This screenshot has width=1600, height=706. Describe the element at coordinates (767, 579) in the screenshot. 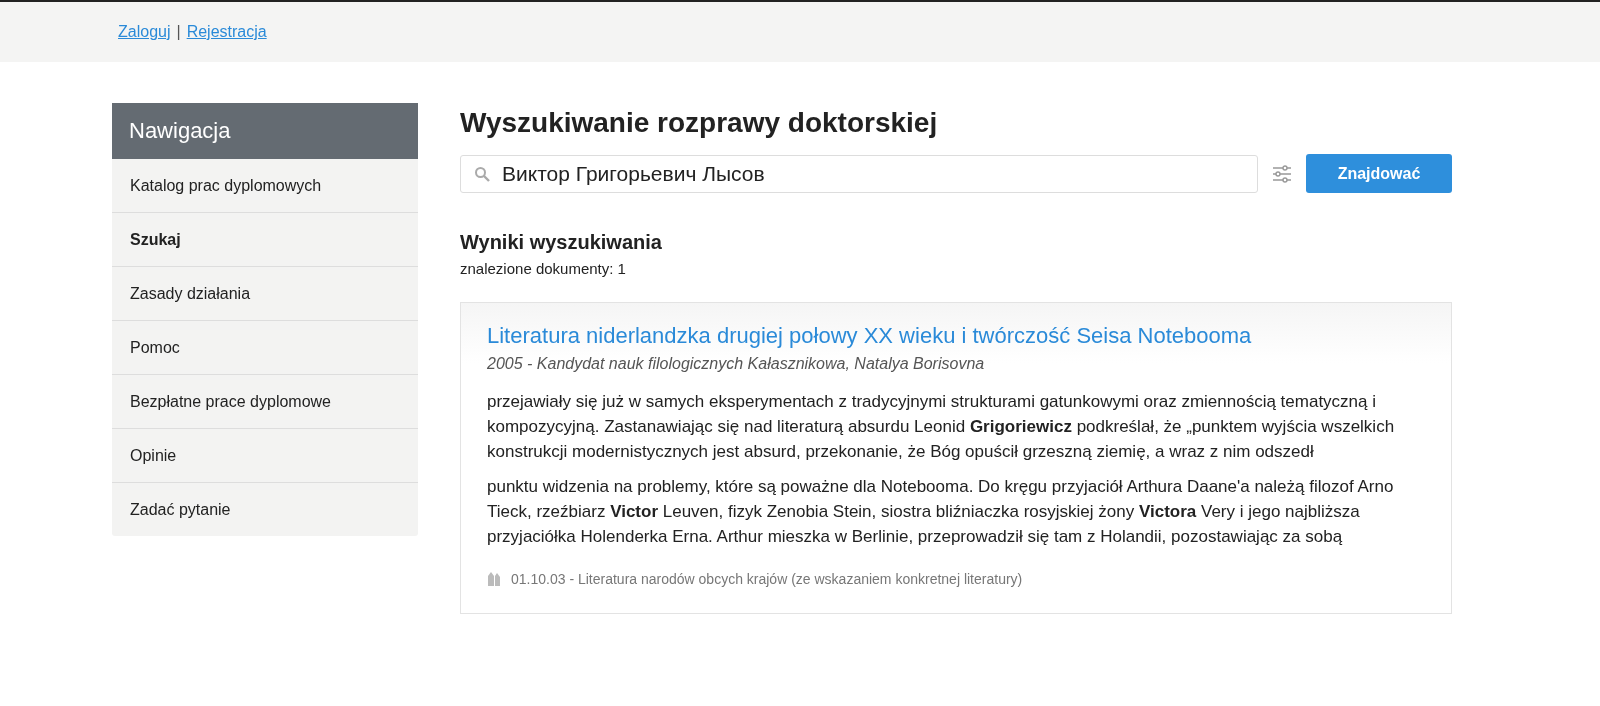

I see `result-category: 01.10.03 - Literatura narodów obcych krajów (ze wskazaniem konkretnej literatury)` at that location.